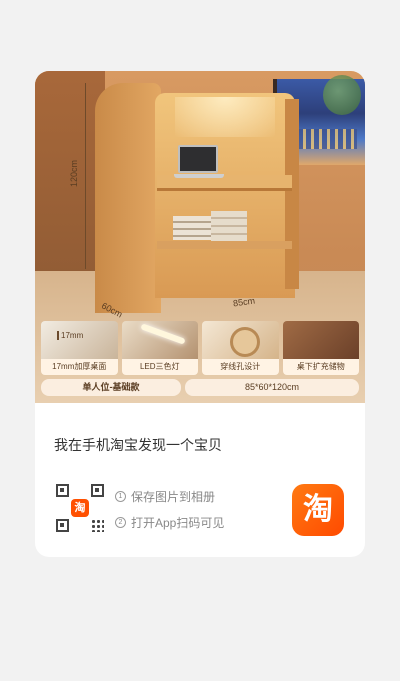  I want to click on instruction-steps: 1 保存图片到相册 2 打开App扫码可见, so click(169, 515).